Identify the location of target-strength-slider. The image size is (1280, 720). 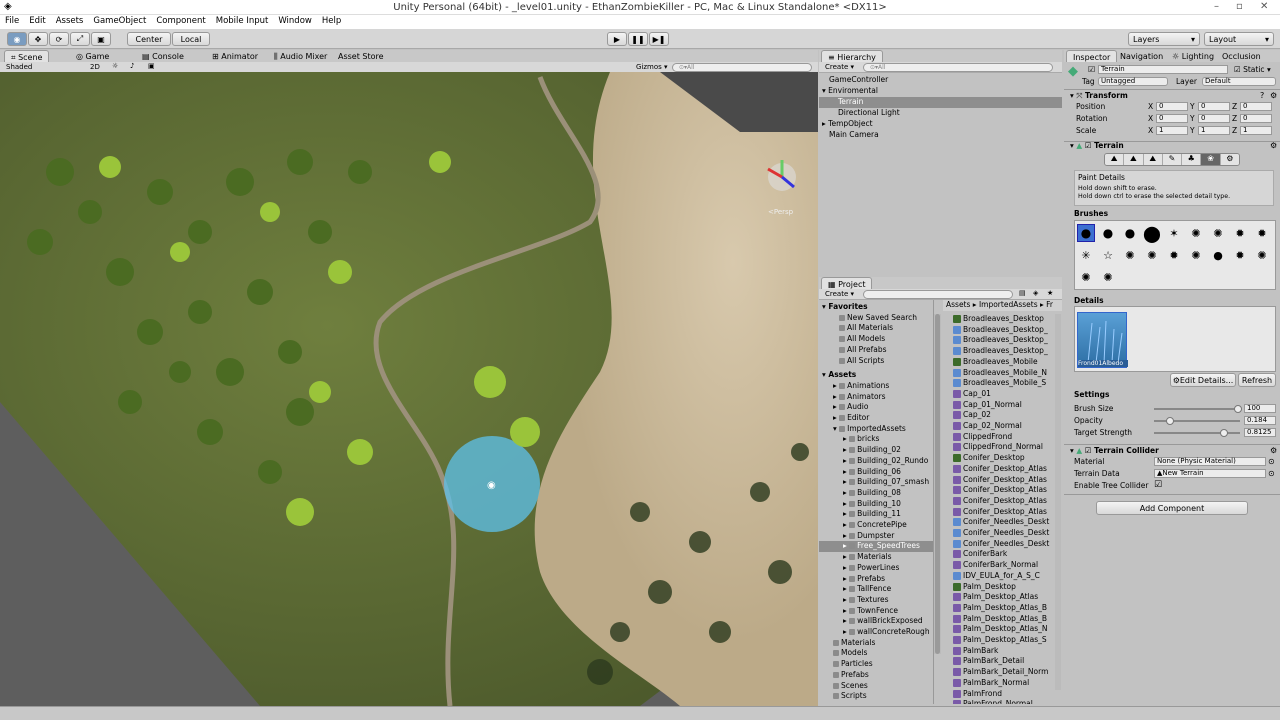
(1197, 433).